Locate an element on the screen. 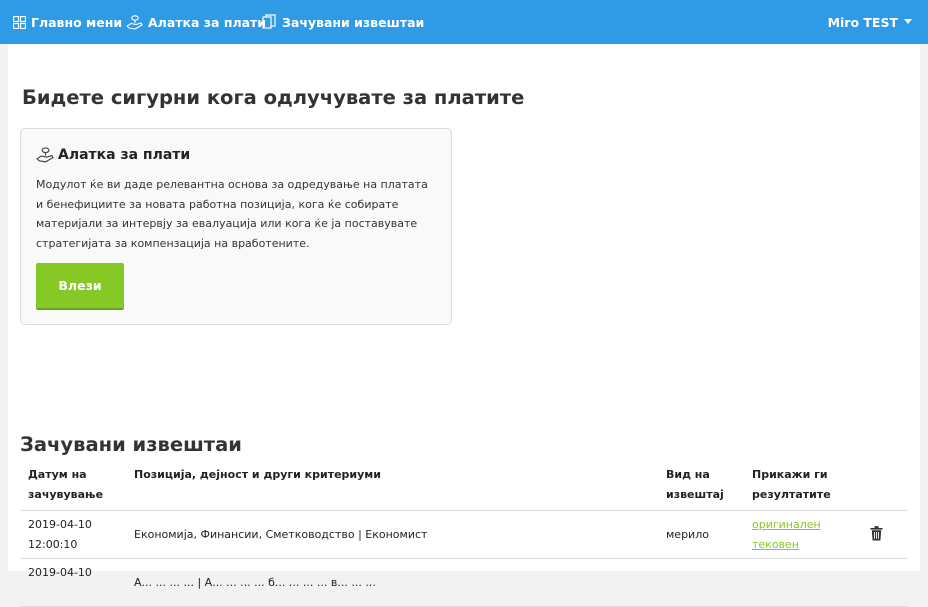  original-results-link: оригинален is located at coordinates (802, 525).